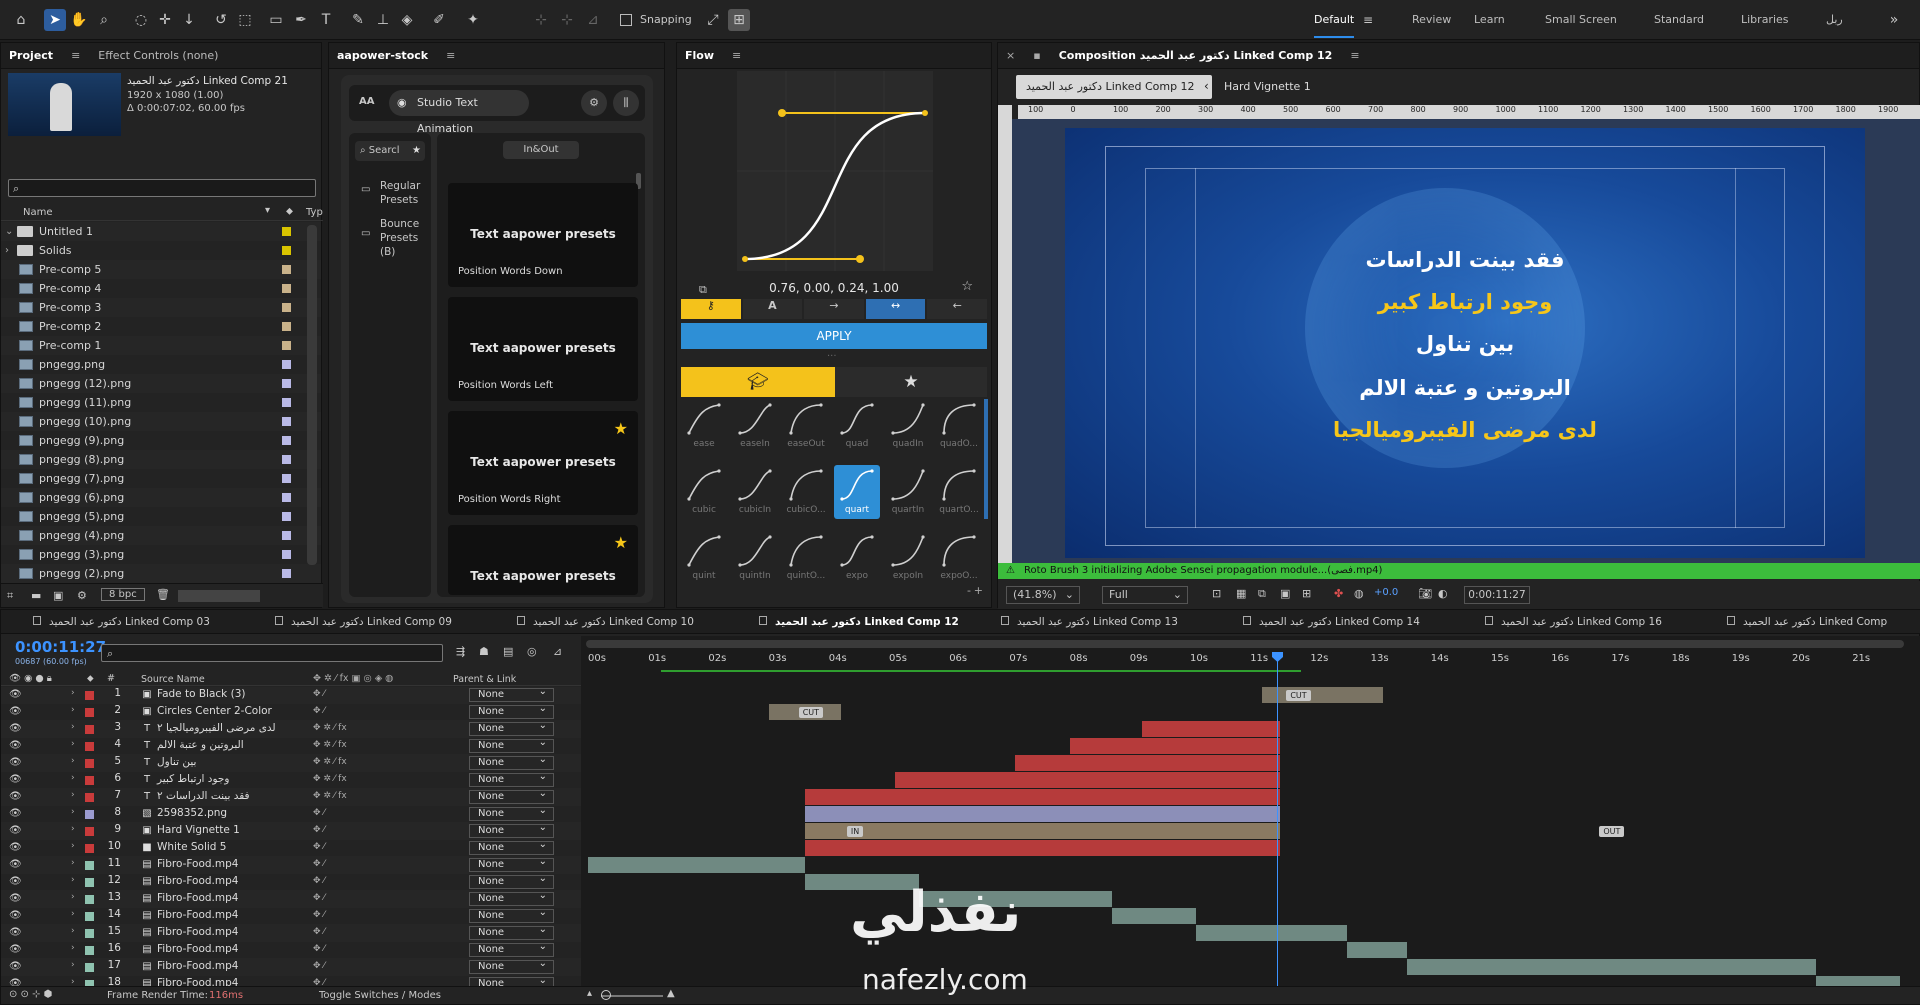 The height and width of the screenshot is (1005, 1920). What do you see at coordinates (1277, 823) in the screenshot?
I see `playhead-line` at bounding box center [1277, 823].